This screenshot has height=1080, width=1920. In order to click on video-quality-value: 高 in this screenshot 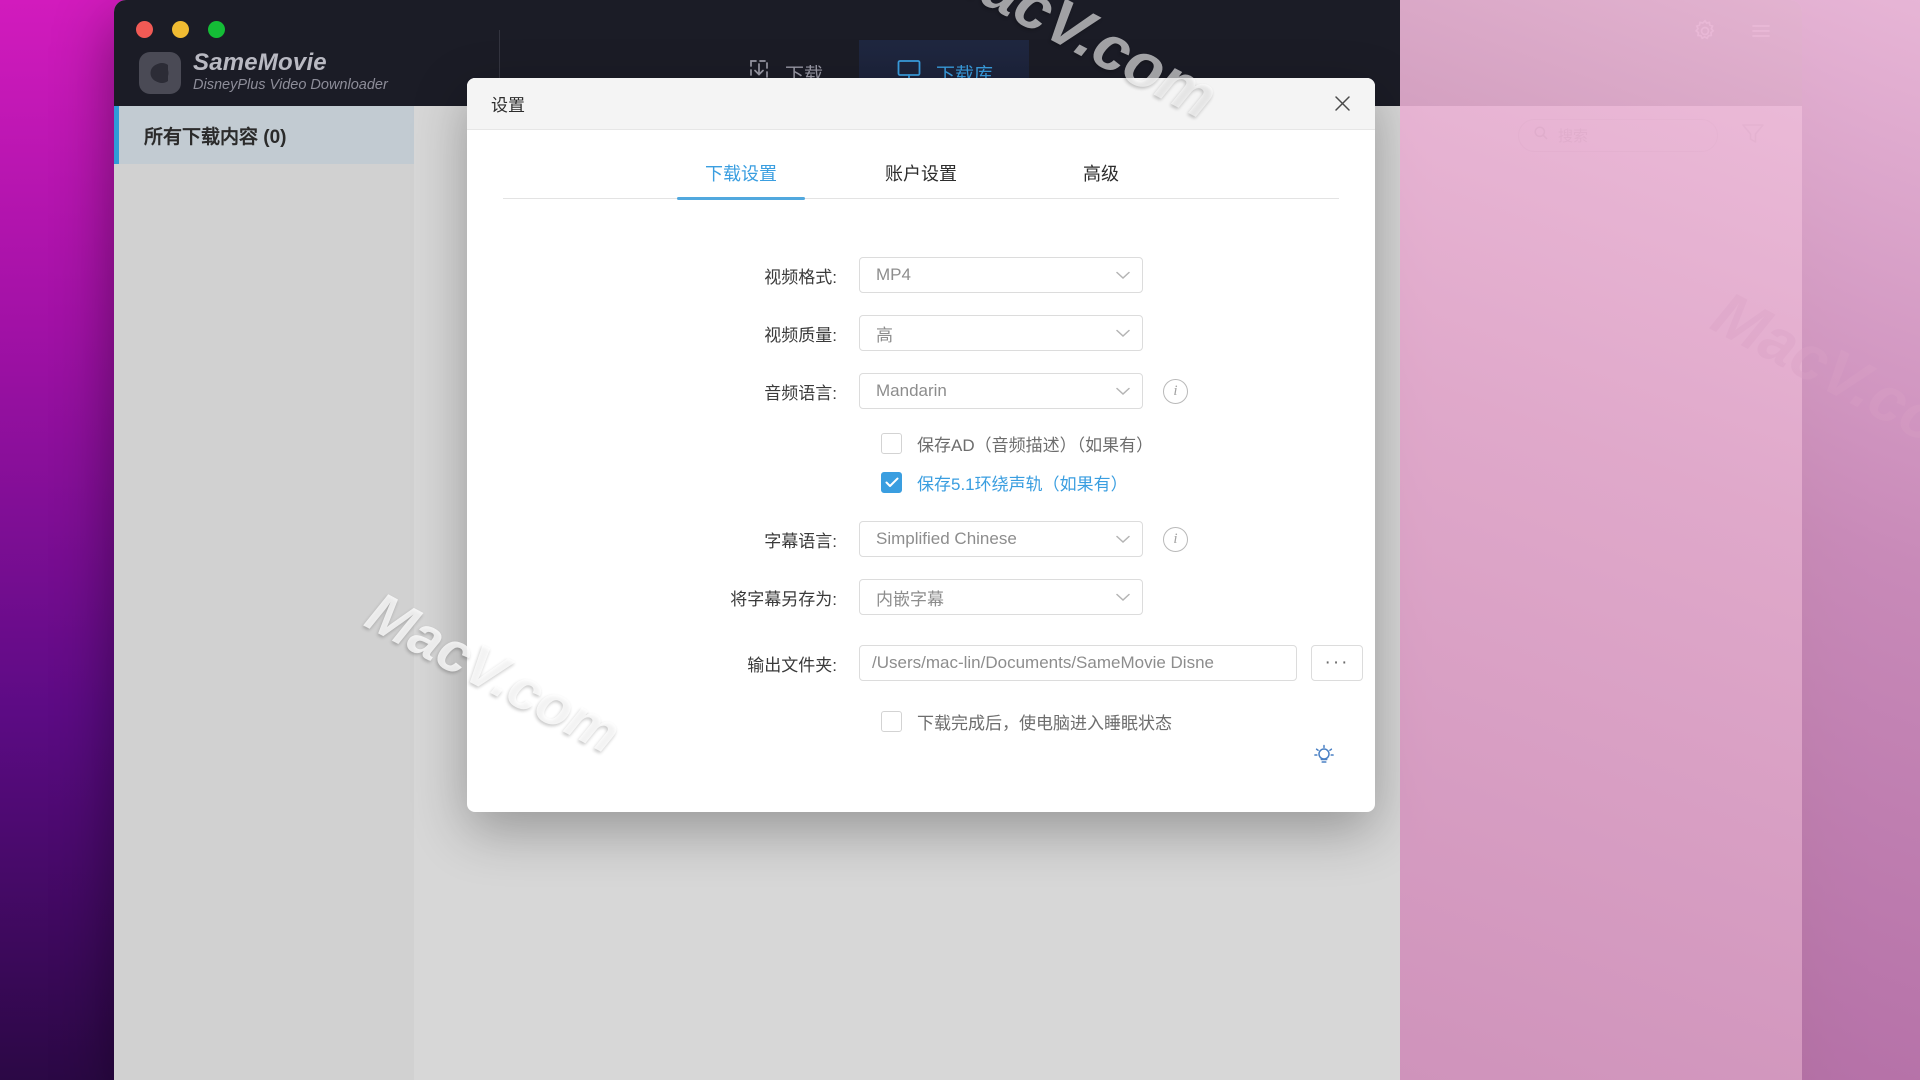, I will do `click(884, 335)`.